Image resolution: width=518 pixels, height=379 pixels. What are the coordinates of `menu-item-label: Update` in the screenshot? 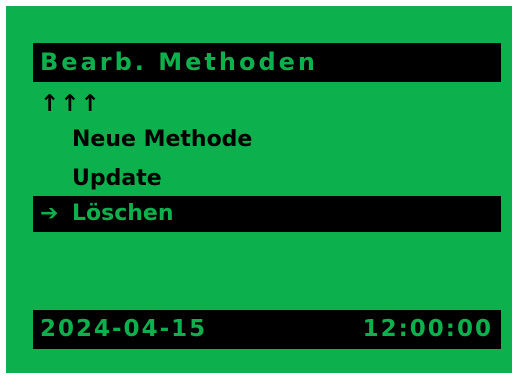 It's located at (117, 178).